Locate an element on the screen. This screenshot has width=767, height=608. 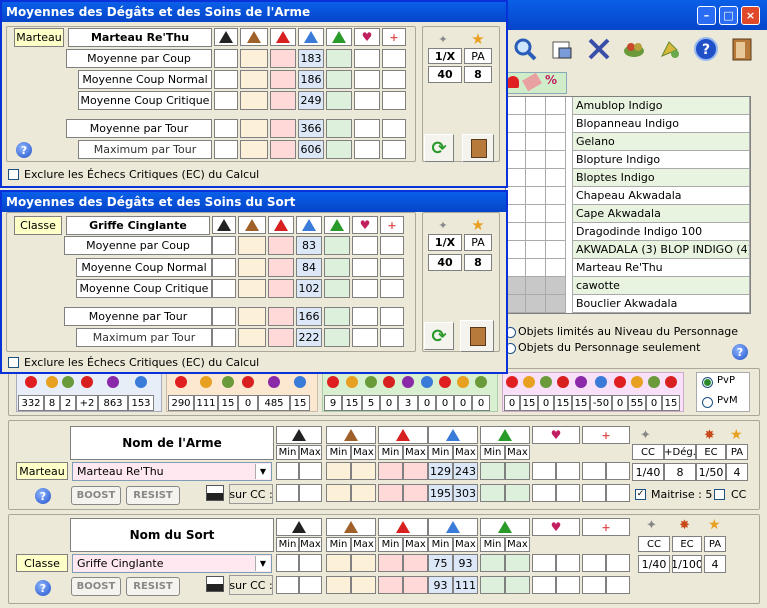
item-row: Marteau Re'Thu is located at coordinates (661, 268).